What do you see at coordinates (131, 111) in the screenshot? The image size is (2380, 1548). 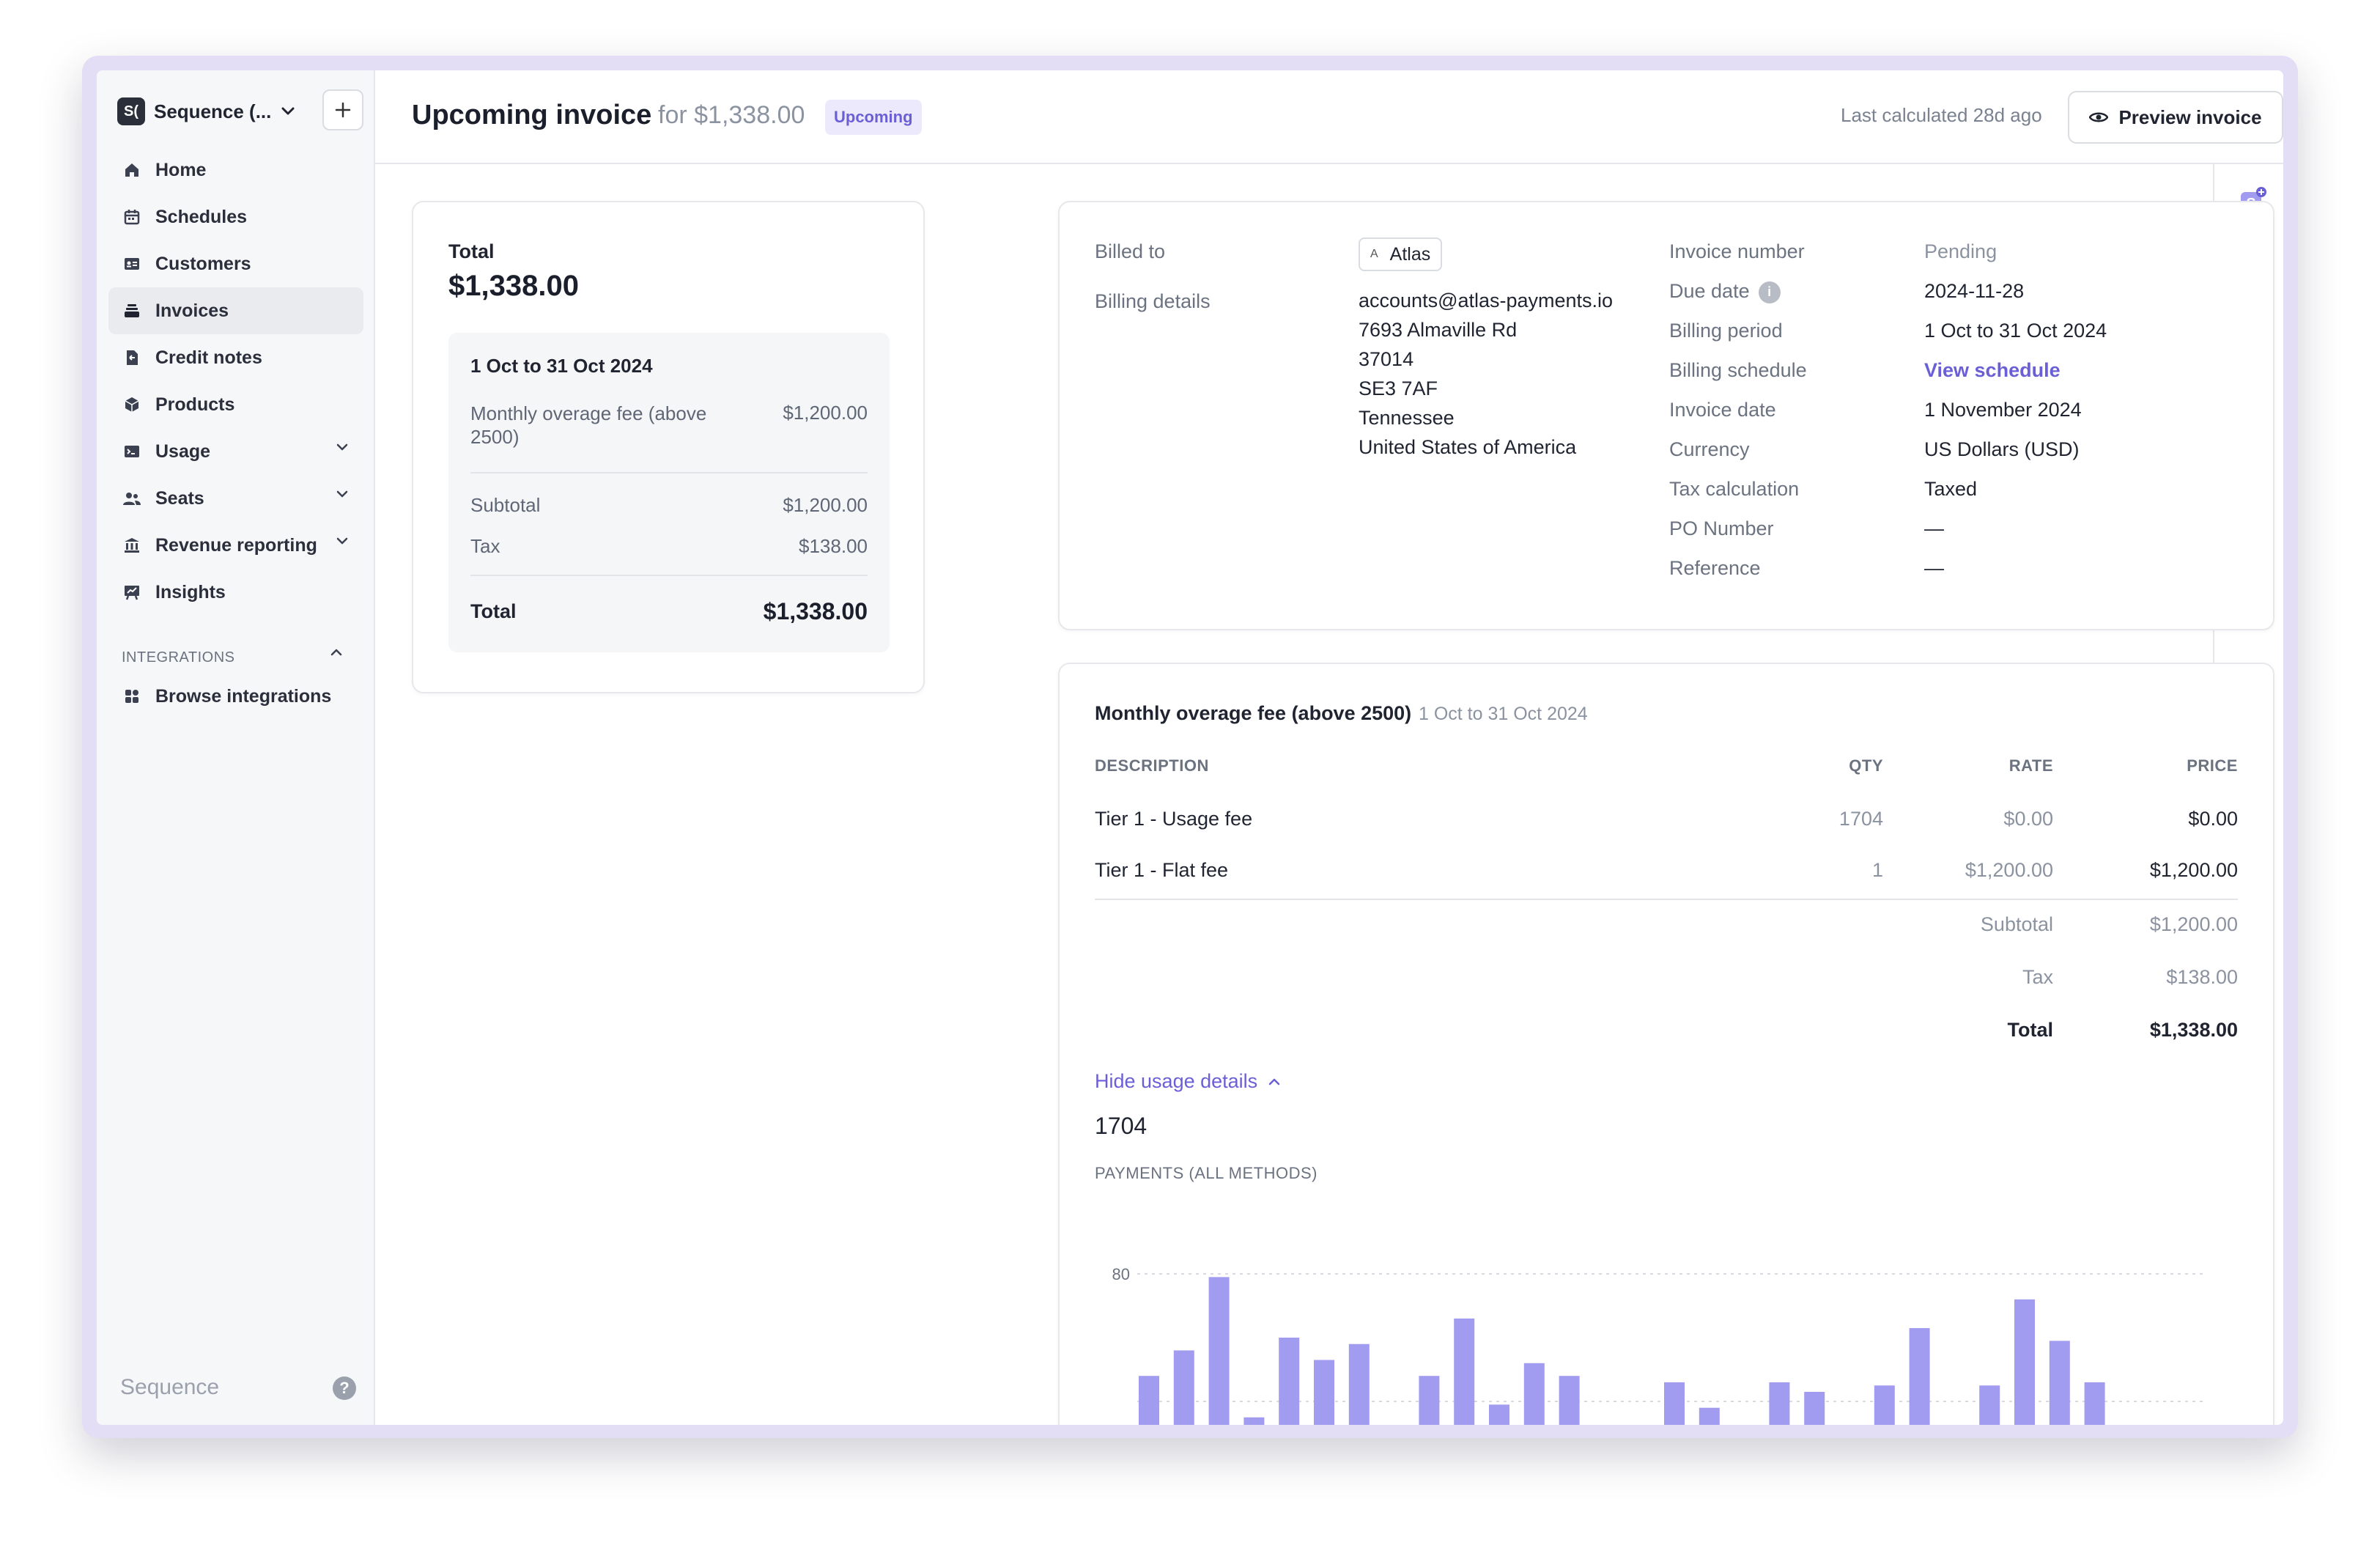 I see `workspace-logo: S(` at bounding box center [131, 111].